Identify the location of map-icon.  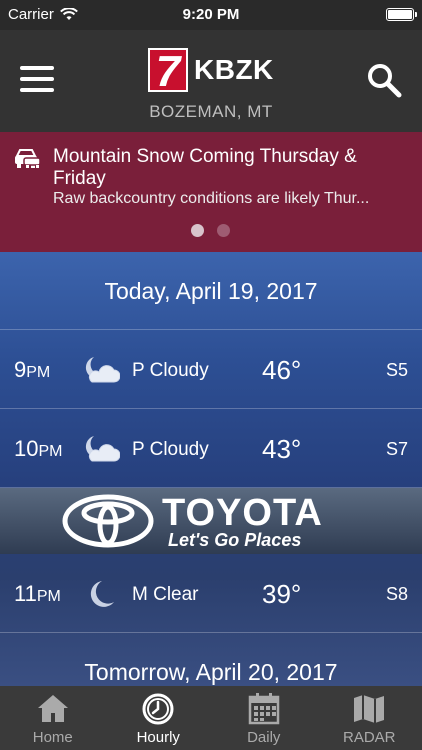
(369, 709).